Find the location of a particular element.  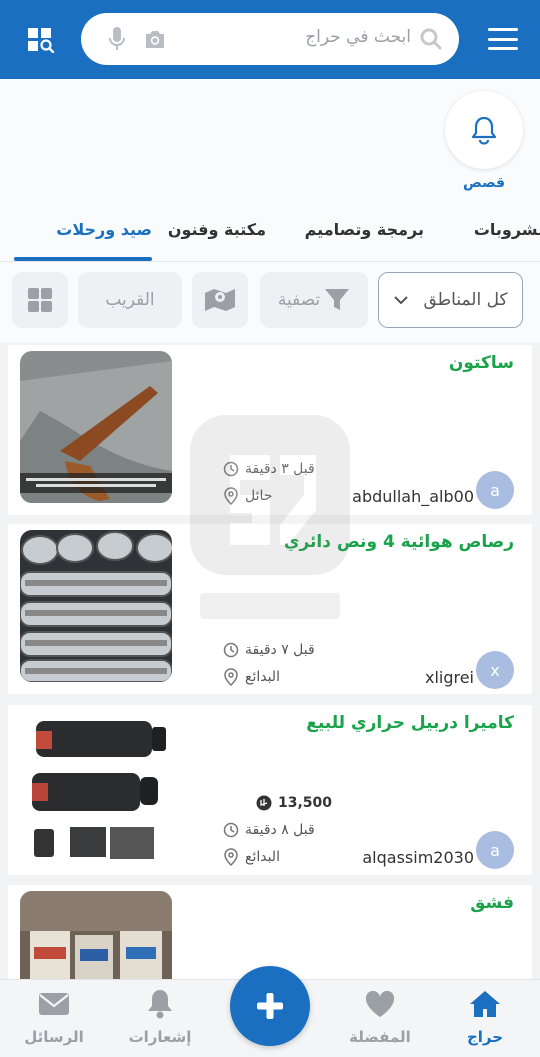

grid-view-button is located at coordinates (40, 300).